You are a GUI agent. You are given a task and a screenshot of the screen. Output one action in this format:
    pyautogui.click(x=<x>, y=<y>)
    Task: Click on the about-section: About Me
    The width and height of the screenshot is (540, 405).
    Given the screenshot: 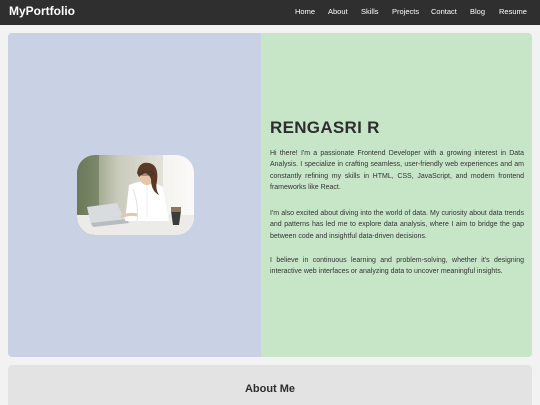 What is the action you would take?
    pyautogui.click(x=270, y=385)
    